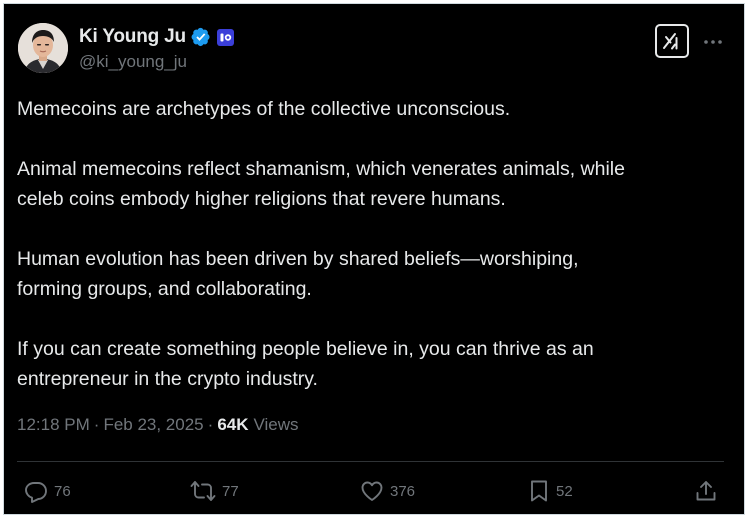 The height and width of the screenshot is (519, 750). I want to click on more-options-button, so click(713, 42).